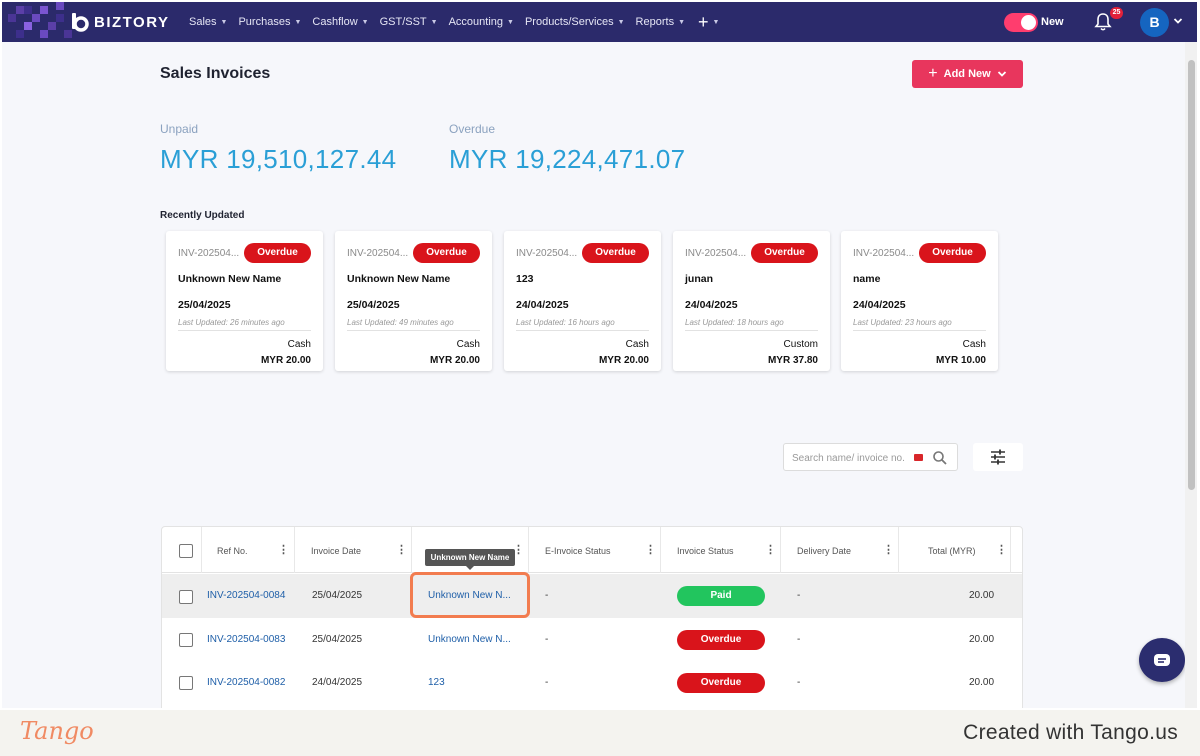 This screenshot has height=756, width=1200. I want to click on keyboard-icon, so click(918, 457).